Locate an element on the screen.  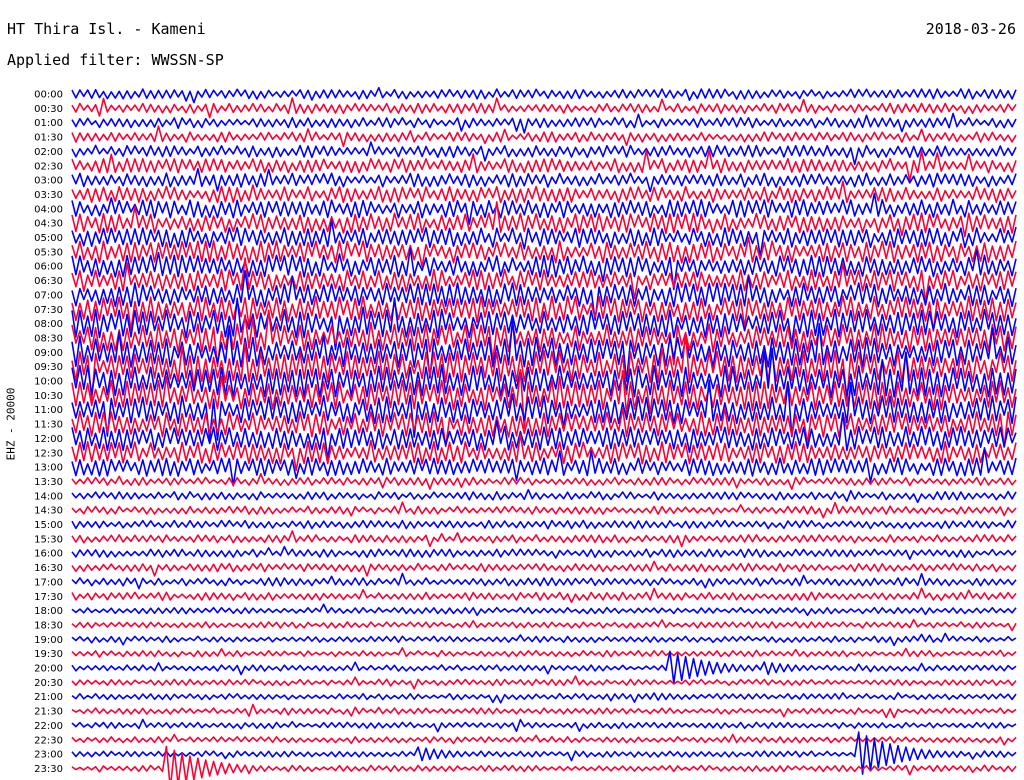
row-time-label: 08:00 is located at coordinates (48, 324).